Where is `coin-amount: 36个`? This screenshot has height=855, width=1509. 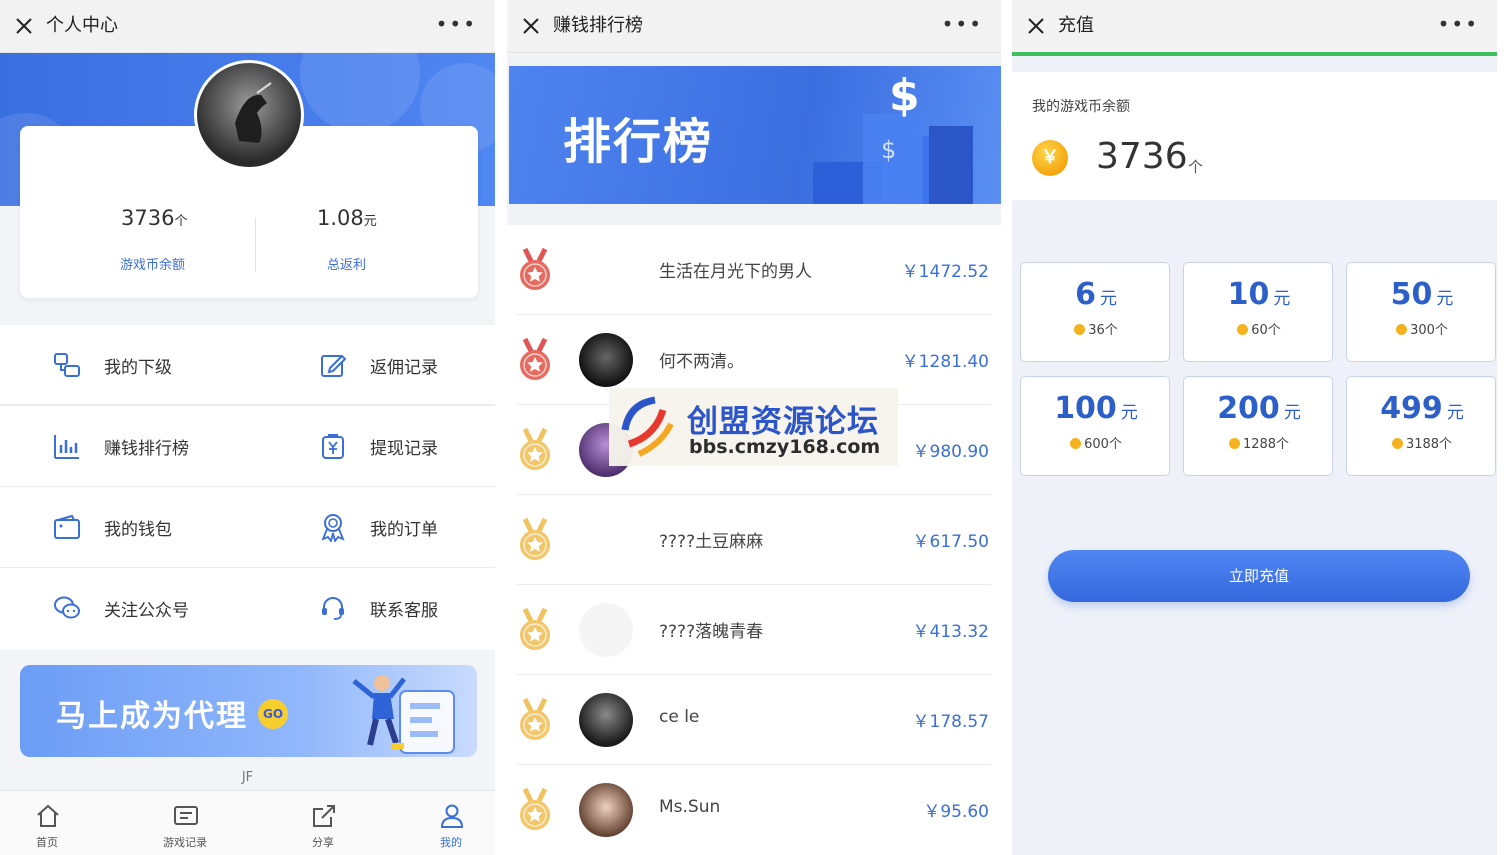
coin-amount: 36个 is located at coordinates (1103, 330).